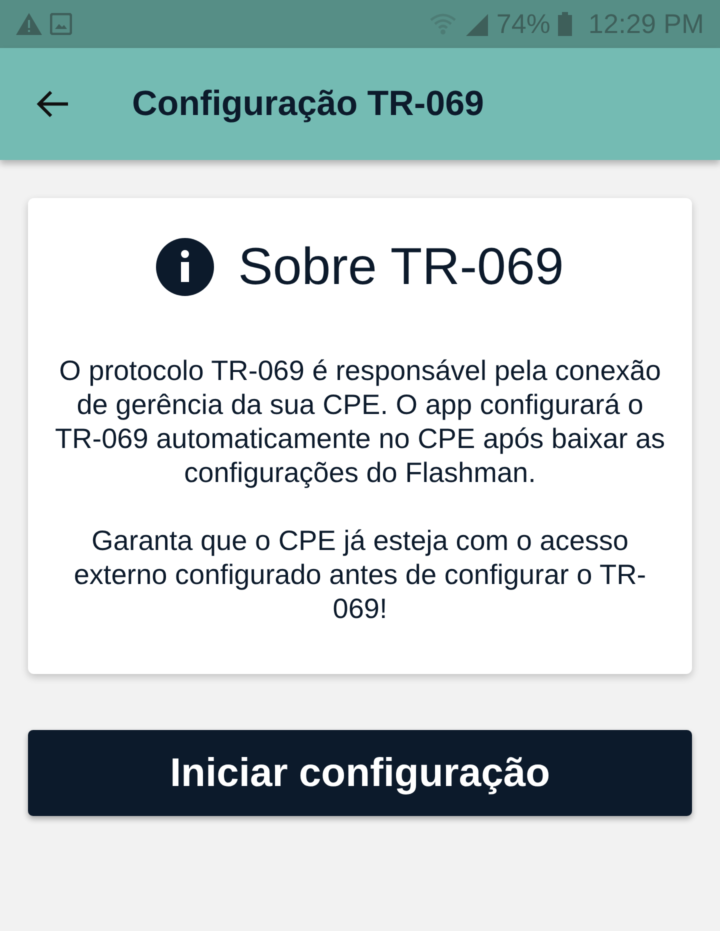  I want to click on description-text: Garanta que o CPE já esteja com o acesso externo configurado antes de configurar o TR-069!, so click(360, 575).